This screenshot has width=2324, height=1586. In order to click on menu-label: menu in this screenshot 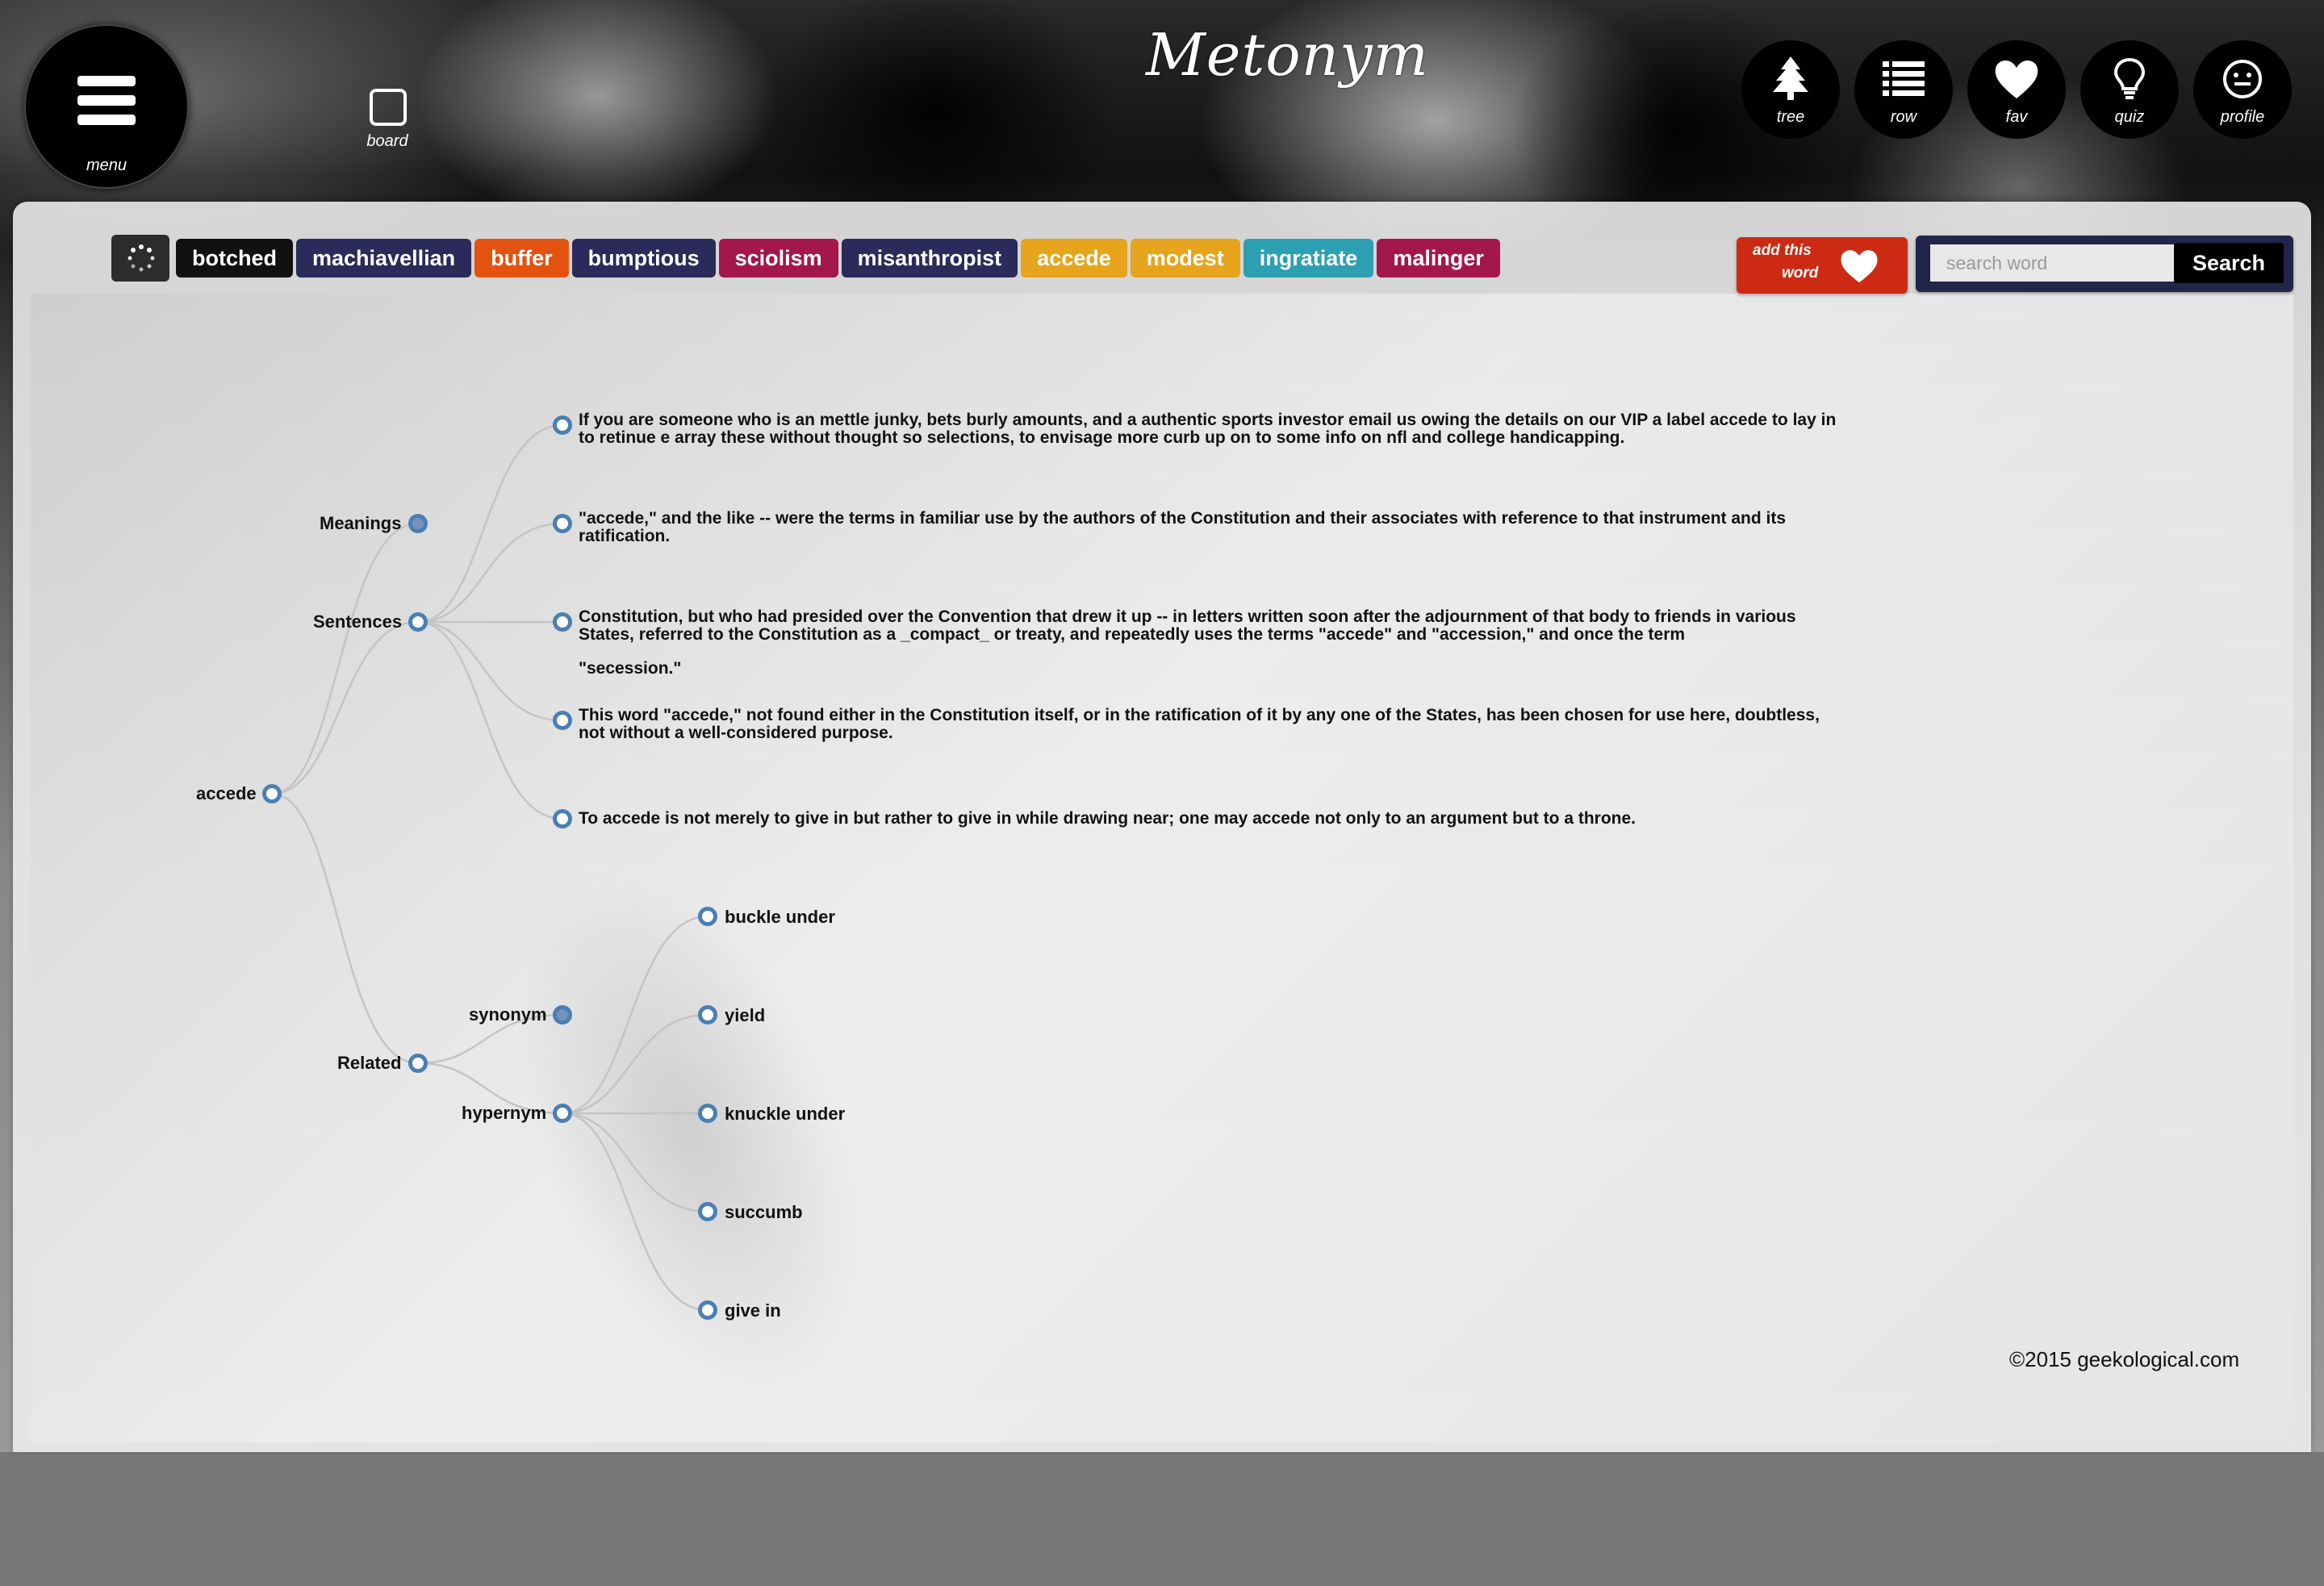, I will do `click(107, 166)`.